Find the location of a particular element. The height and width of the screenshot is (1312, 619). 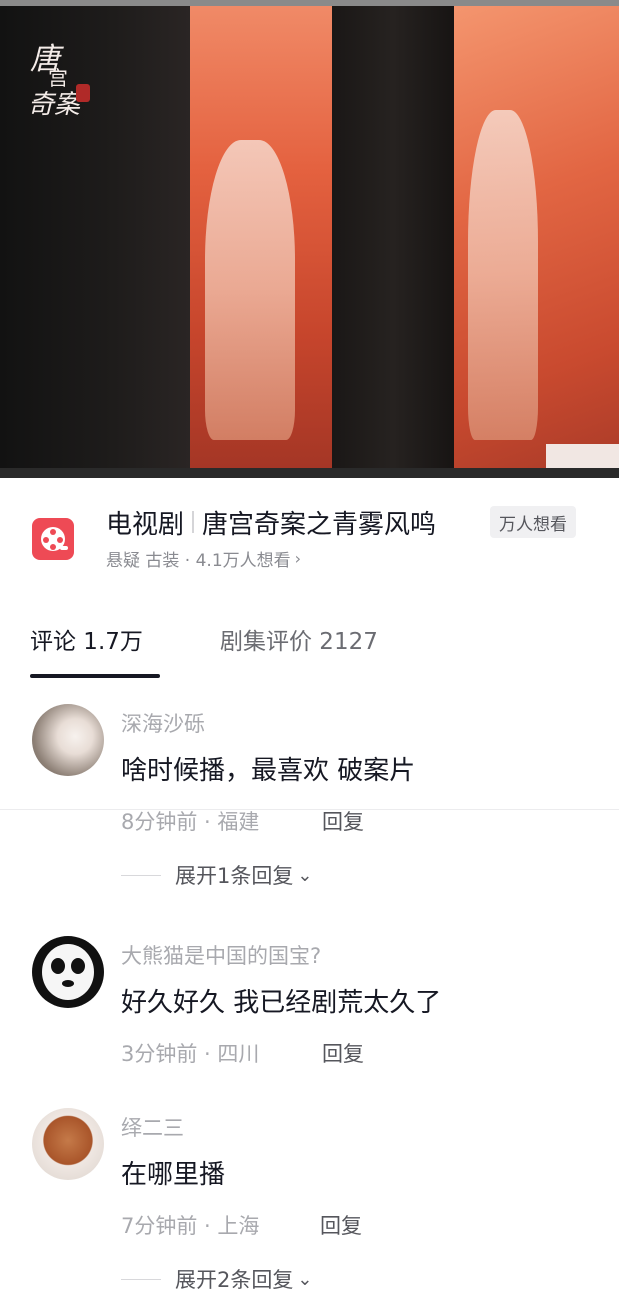

video-figure-left is located at coordinates (250, 290).